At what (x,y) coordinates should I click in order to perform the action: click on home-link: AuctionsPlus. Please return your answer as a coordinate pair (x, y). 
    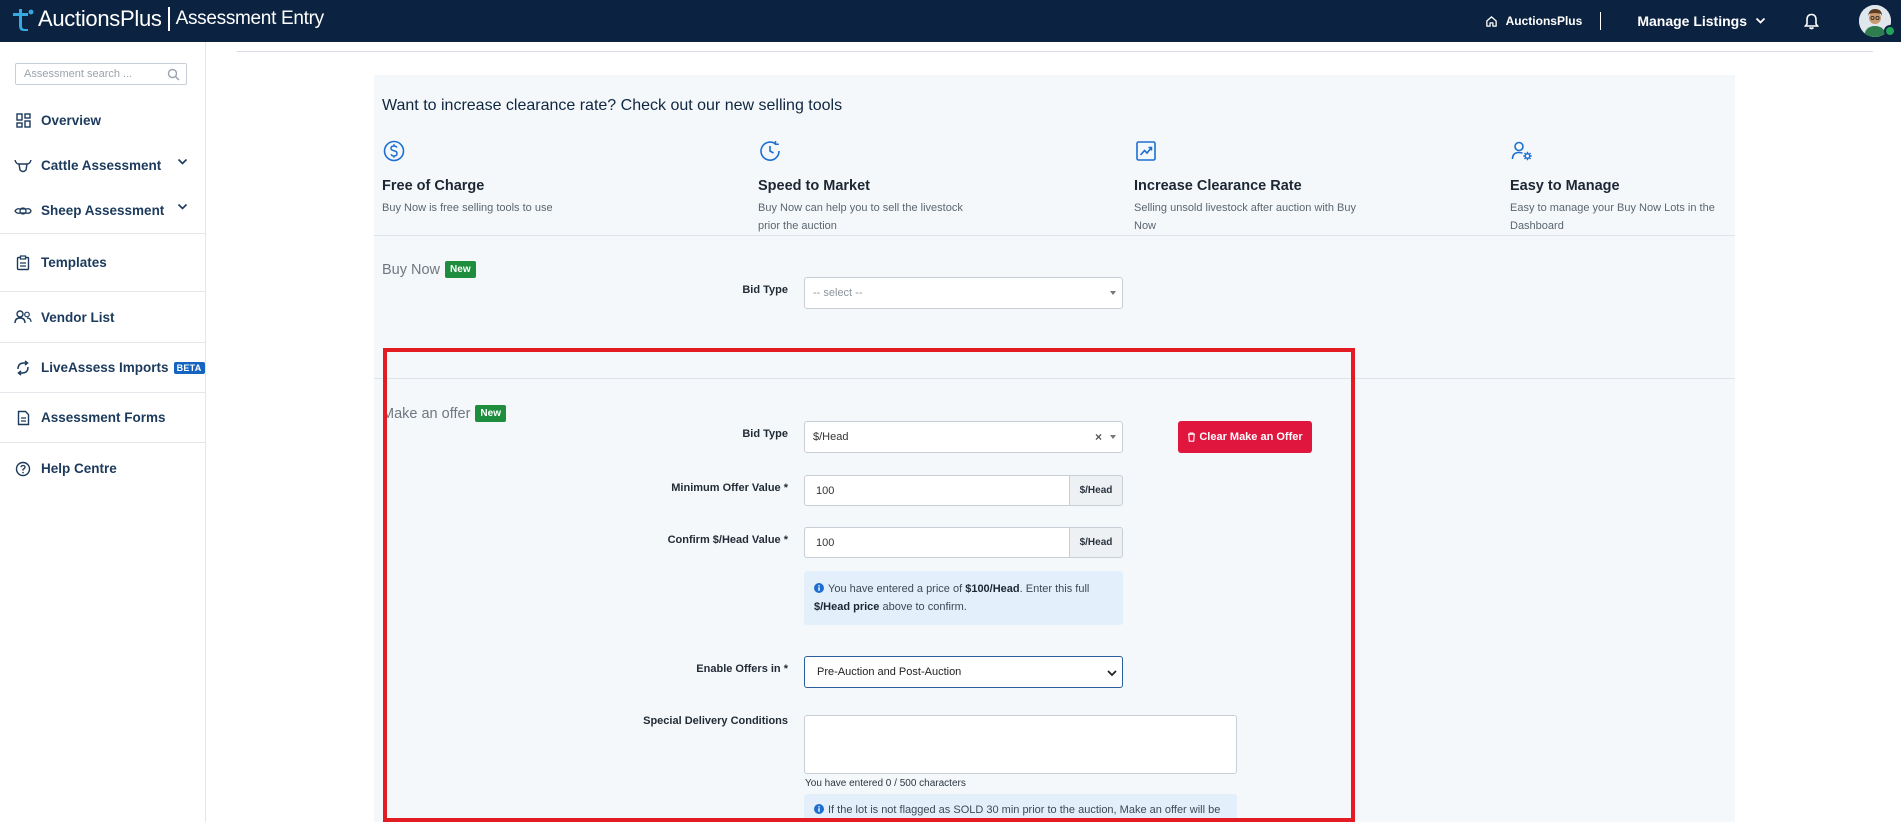
    Looking at the image, I should click on (1534, 21).